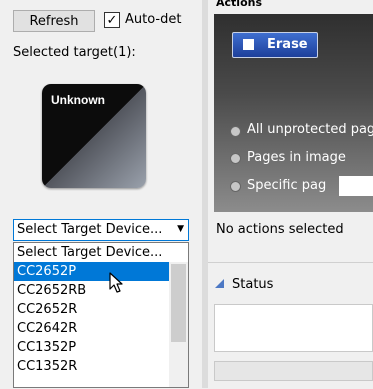  What do you see at coordinates (239, 4) in the screenshot?
I see `actions-header: Actions` at bounding box center [239, 4].